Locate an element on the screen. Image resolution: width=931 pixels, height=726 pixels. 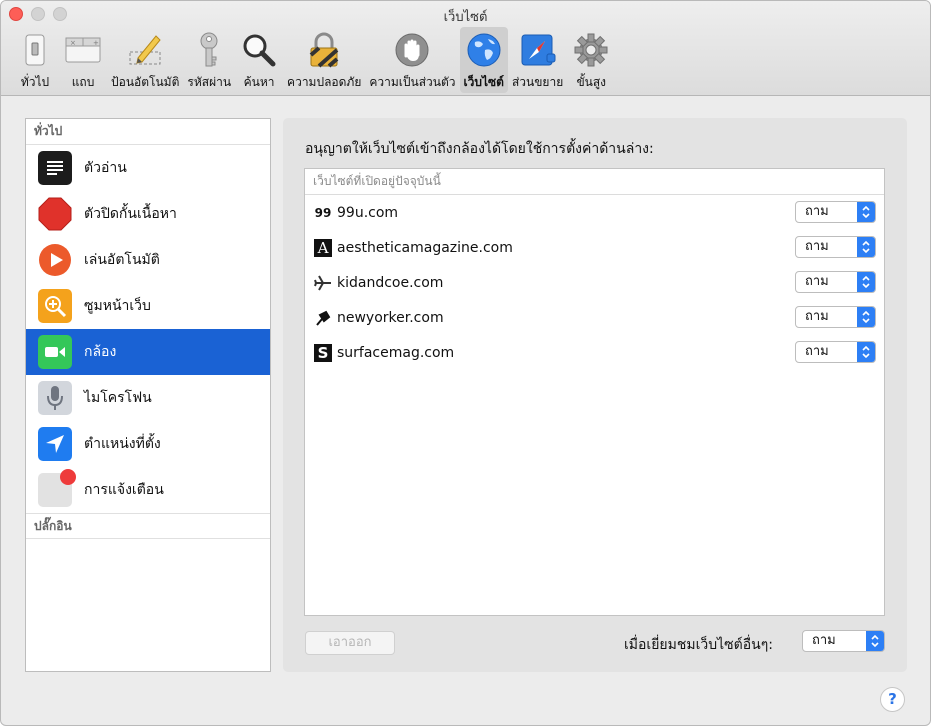
letter-a-icon: A is located at coordinates (323, 248).